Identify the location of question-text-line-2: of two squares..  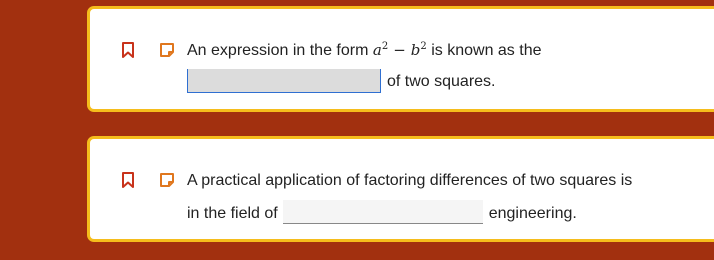
(341, 81).